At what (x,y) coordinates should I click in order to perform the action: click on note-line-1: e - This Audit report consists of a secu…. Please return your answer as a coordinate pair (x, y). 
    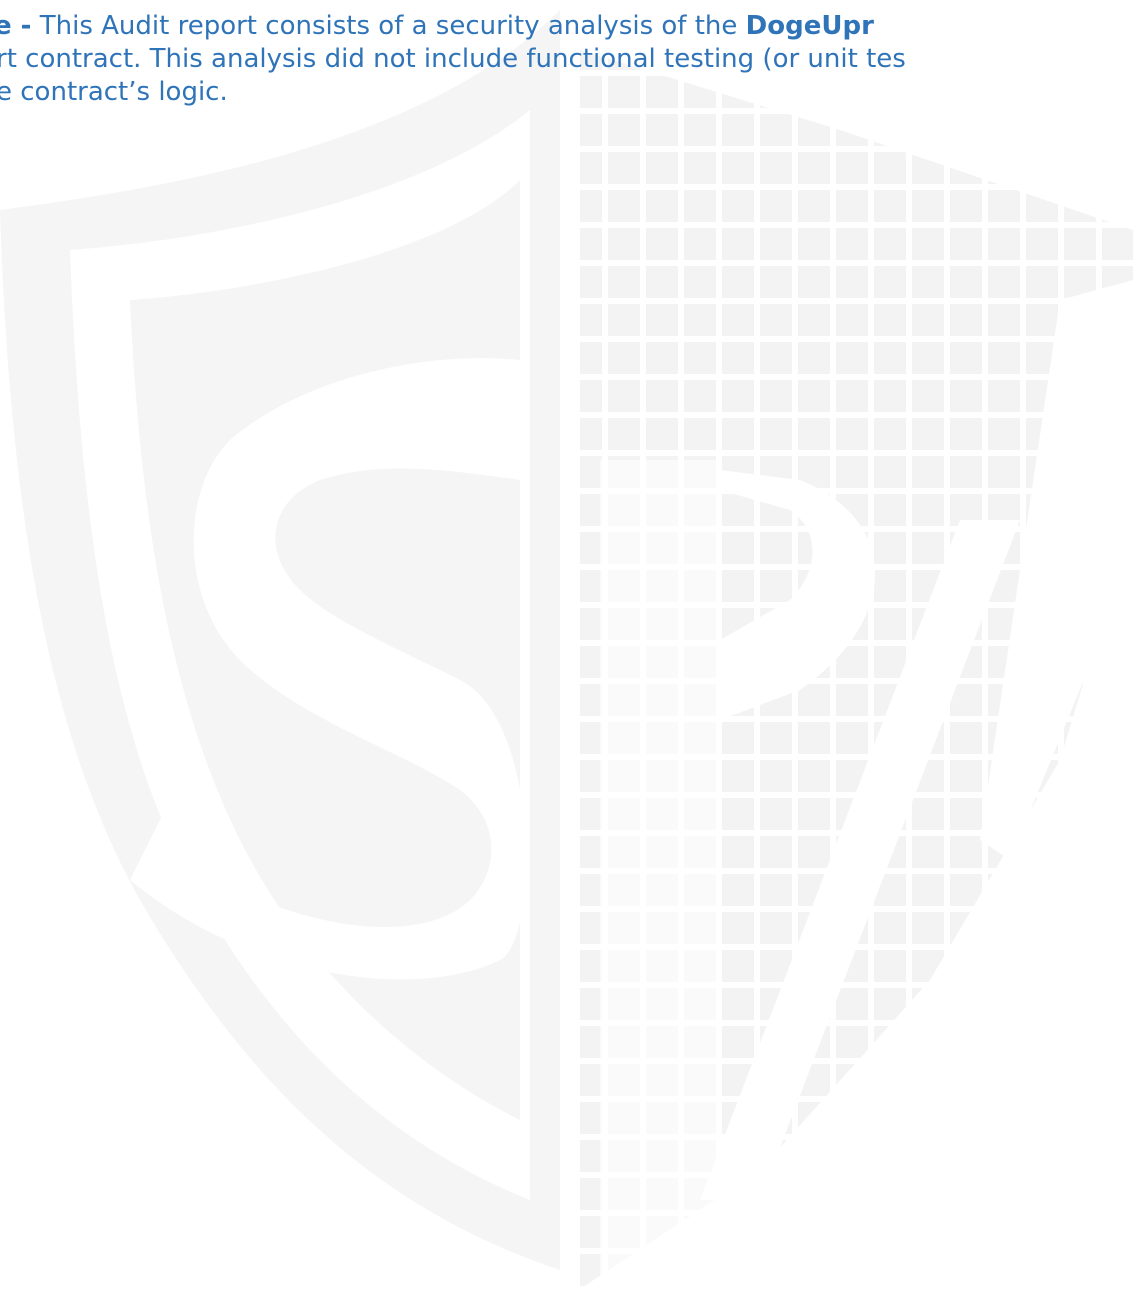
    Looking at the image, I should click on (566, 26).